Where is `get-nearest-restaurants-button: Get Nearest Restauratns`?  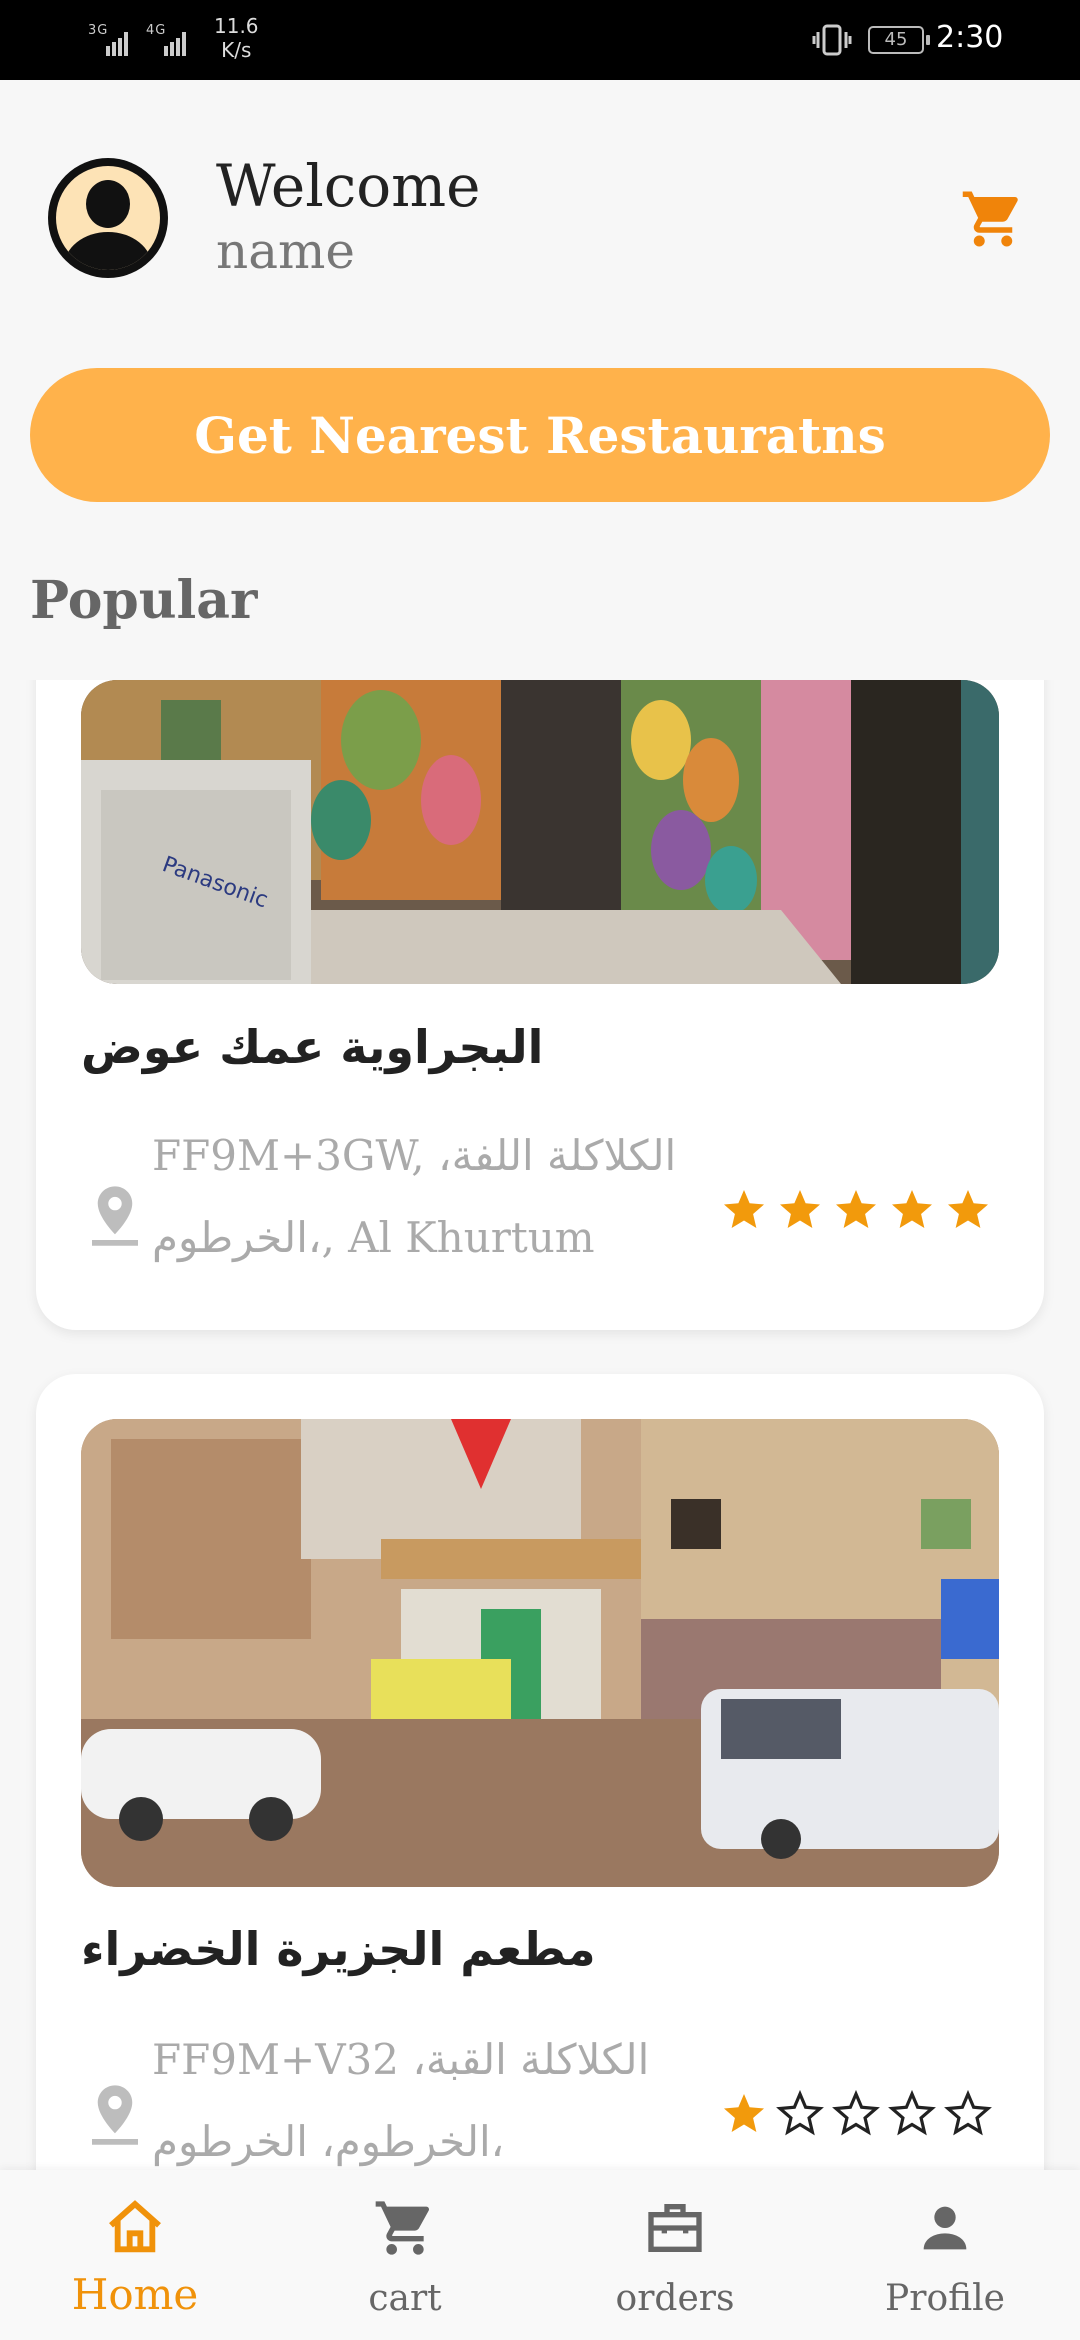 get-nearest-restaurants-button: Get Nearest Restauratns is located at coordinates (540, 435).